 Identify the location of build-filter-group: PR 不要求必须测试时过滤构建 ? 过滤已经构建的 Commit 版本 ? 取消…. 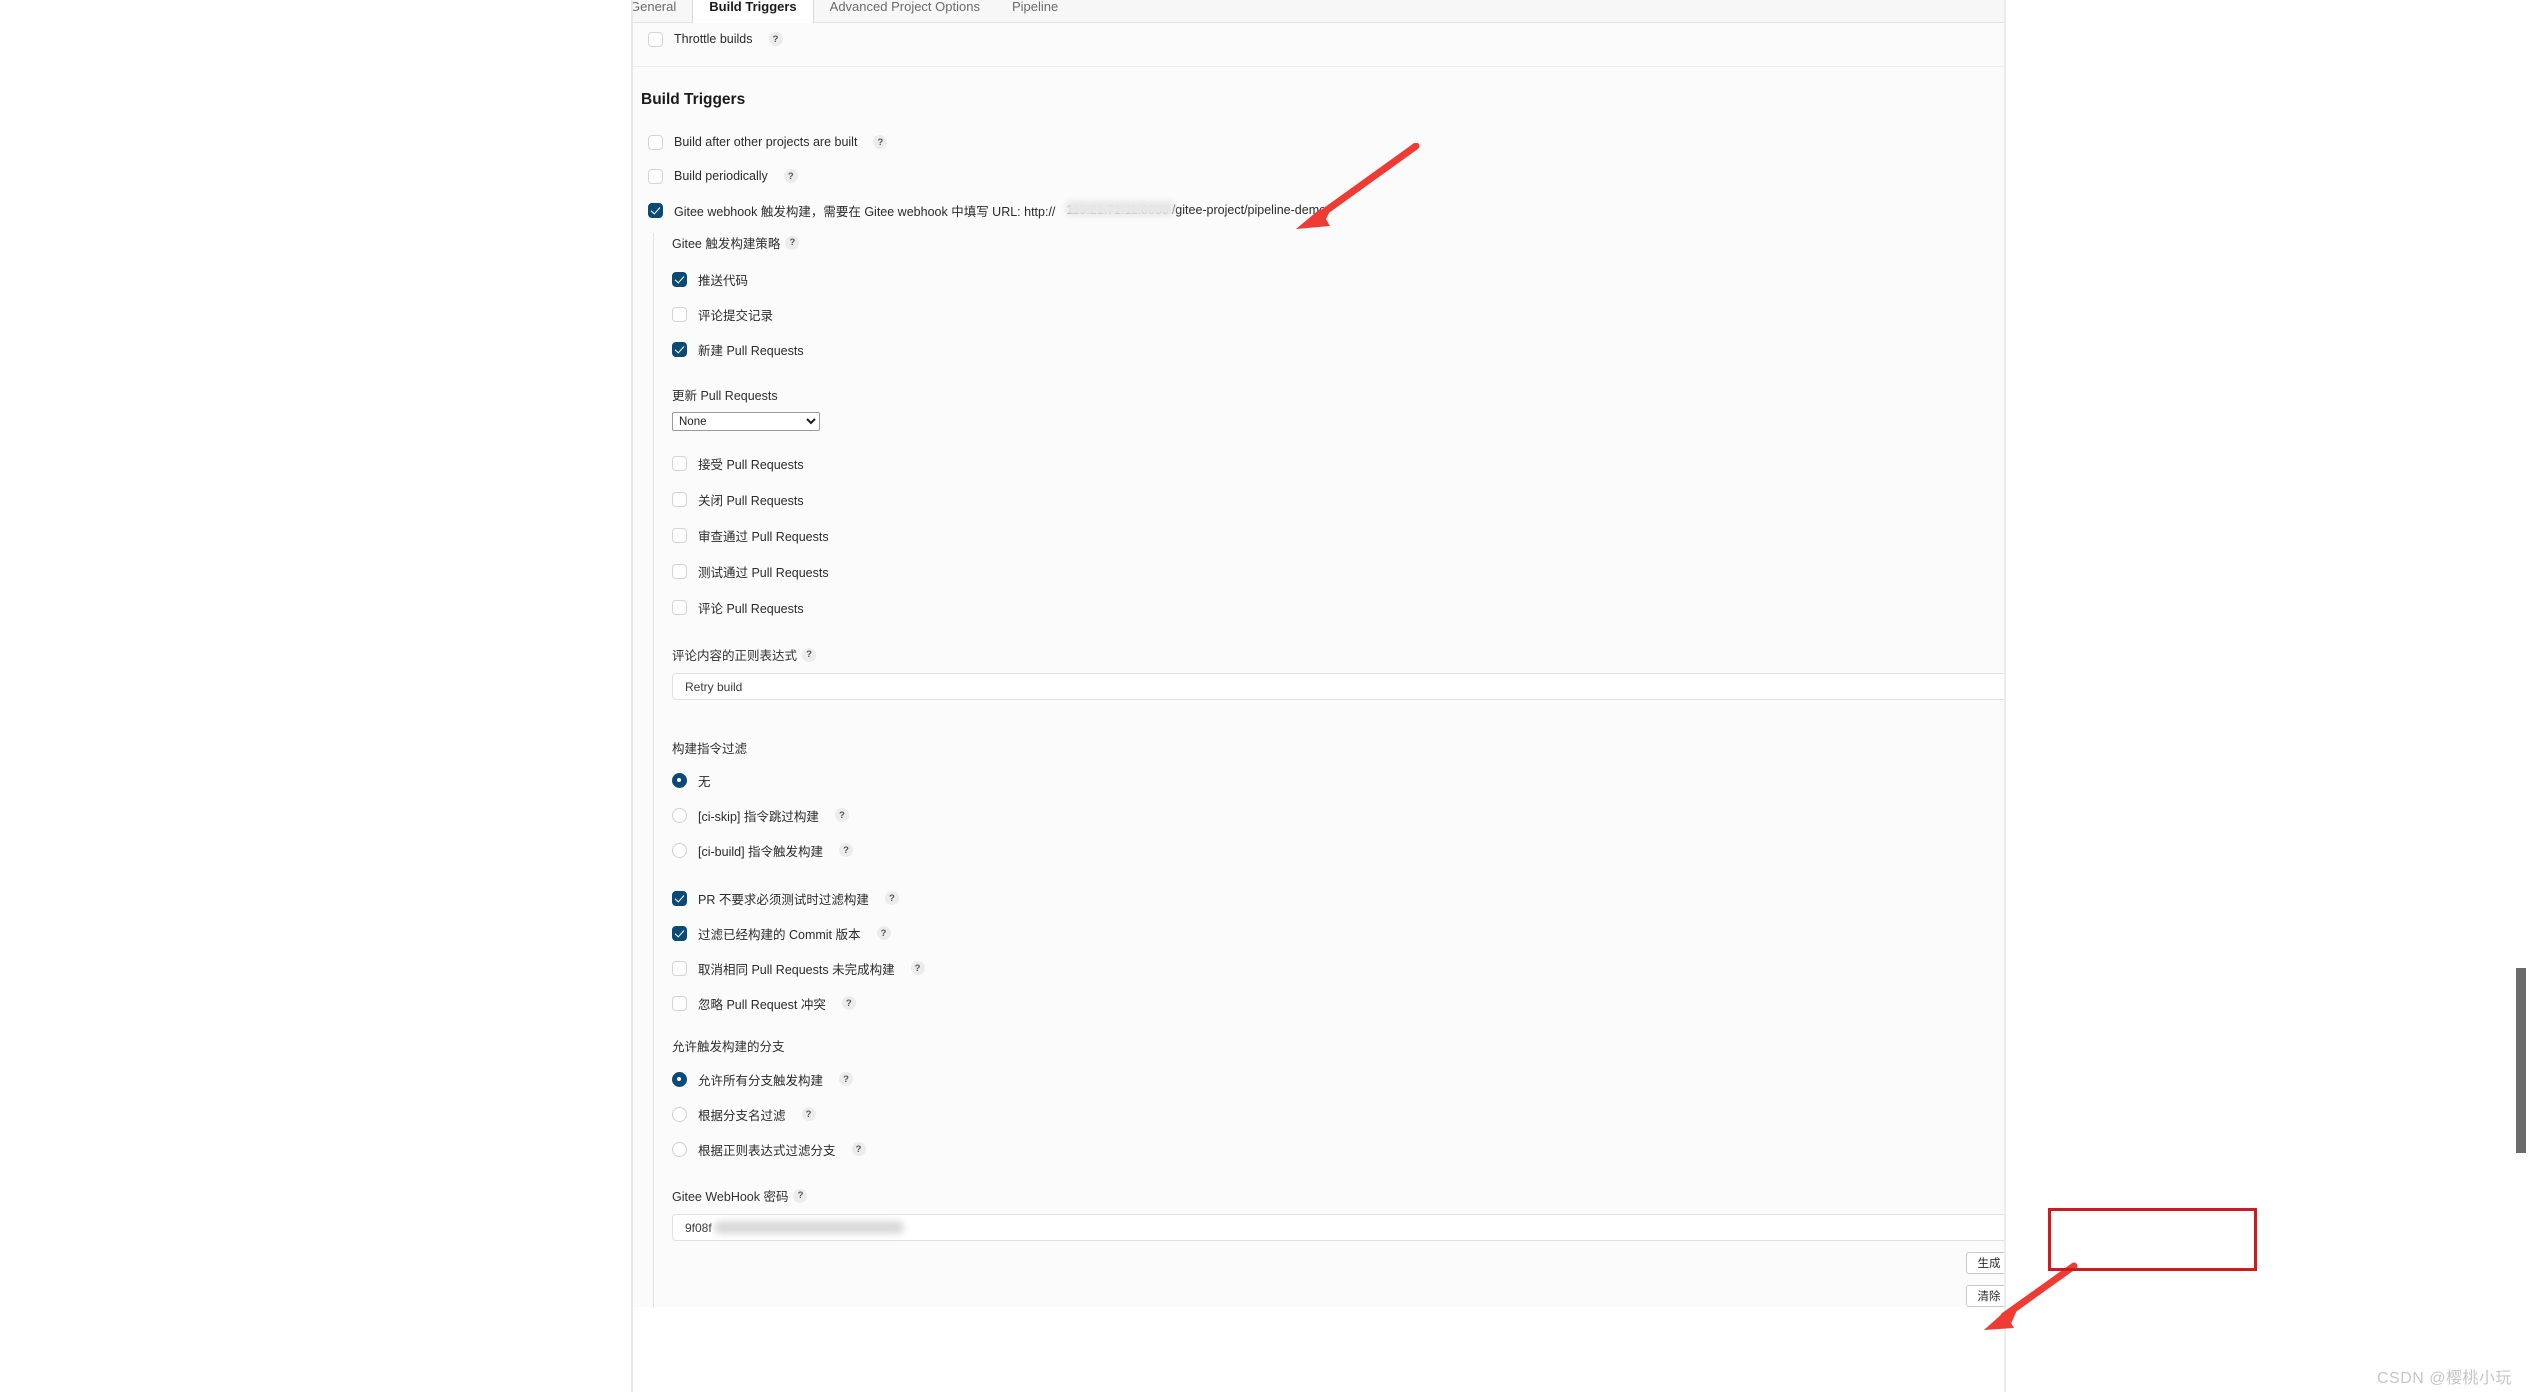
(1338, 950).